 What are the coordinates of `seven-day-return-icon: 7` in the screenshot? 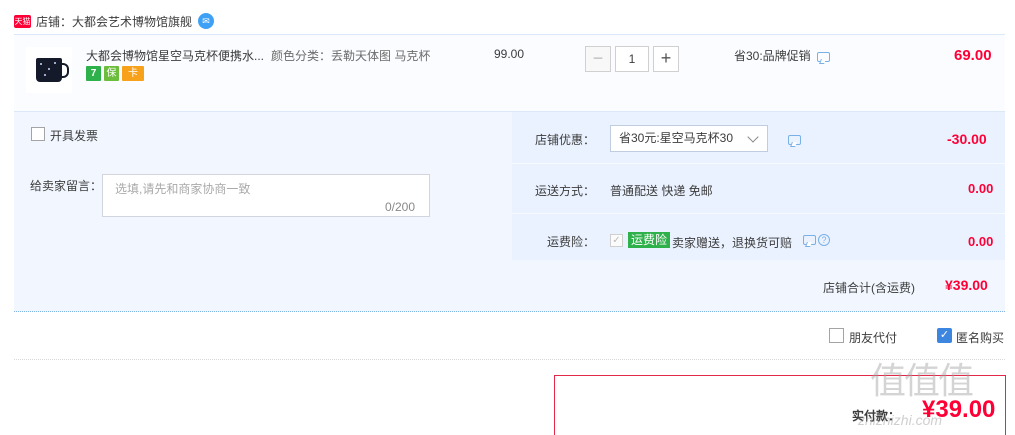 It's located at (93, 73).